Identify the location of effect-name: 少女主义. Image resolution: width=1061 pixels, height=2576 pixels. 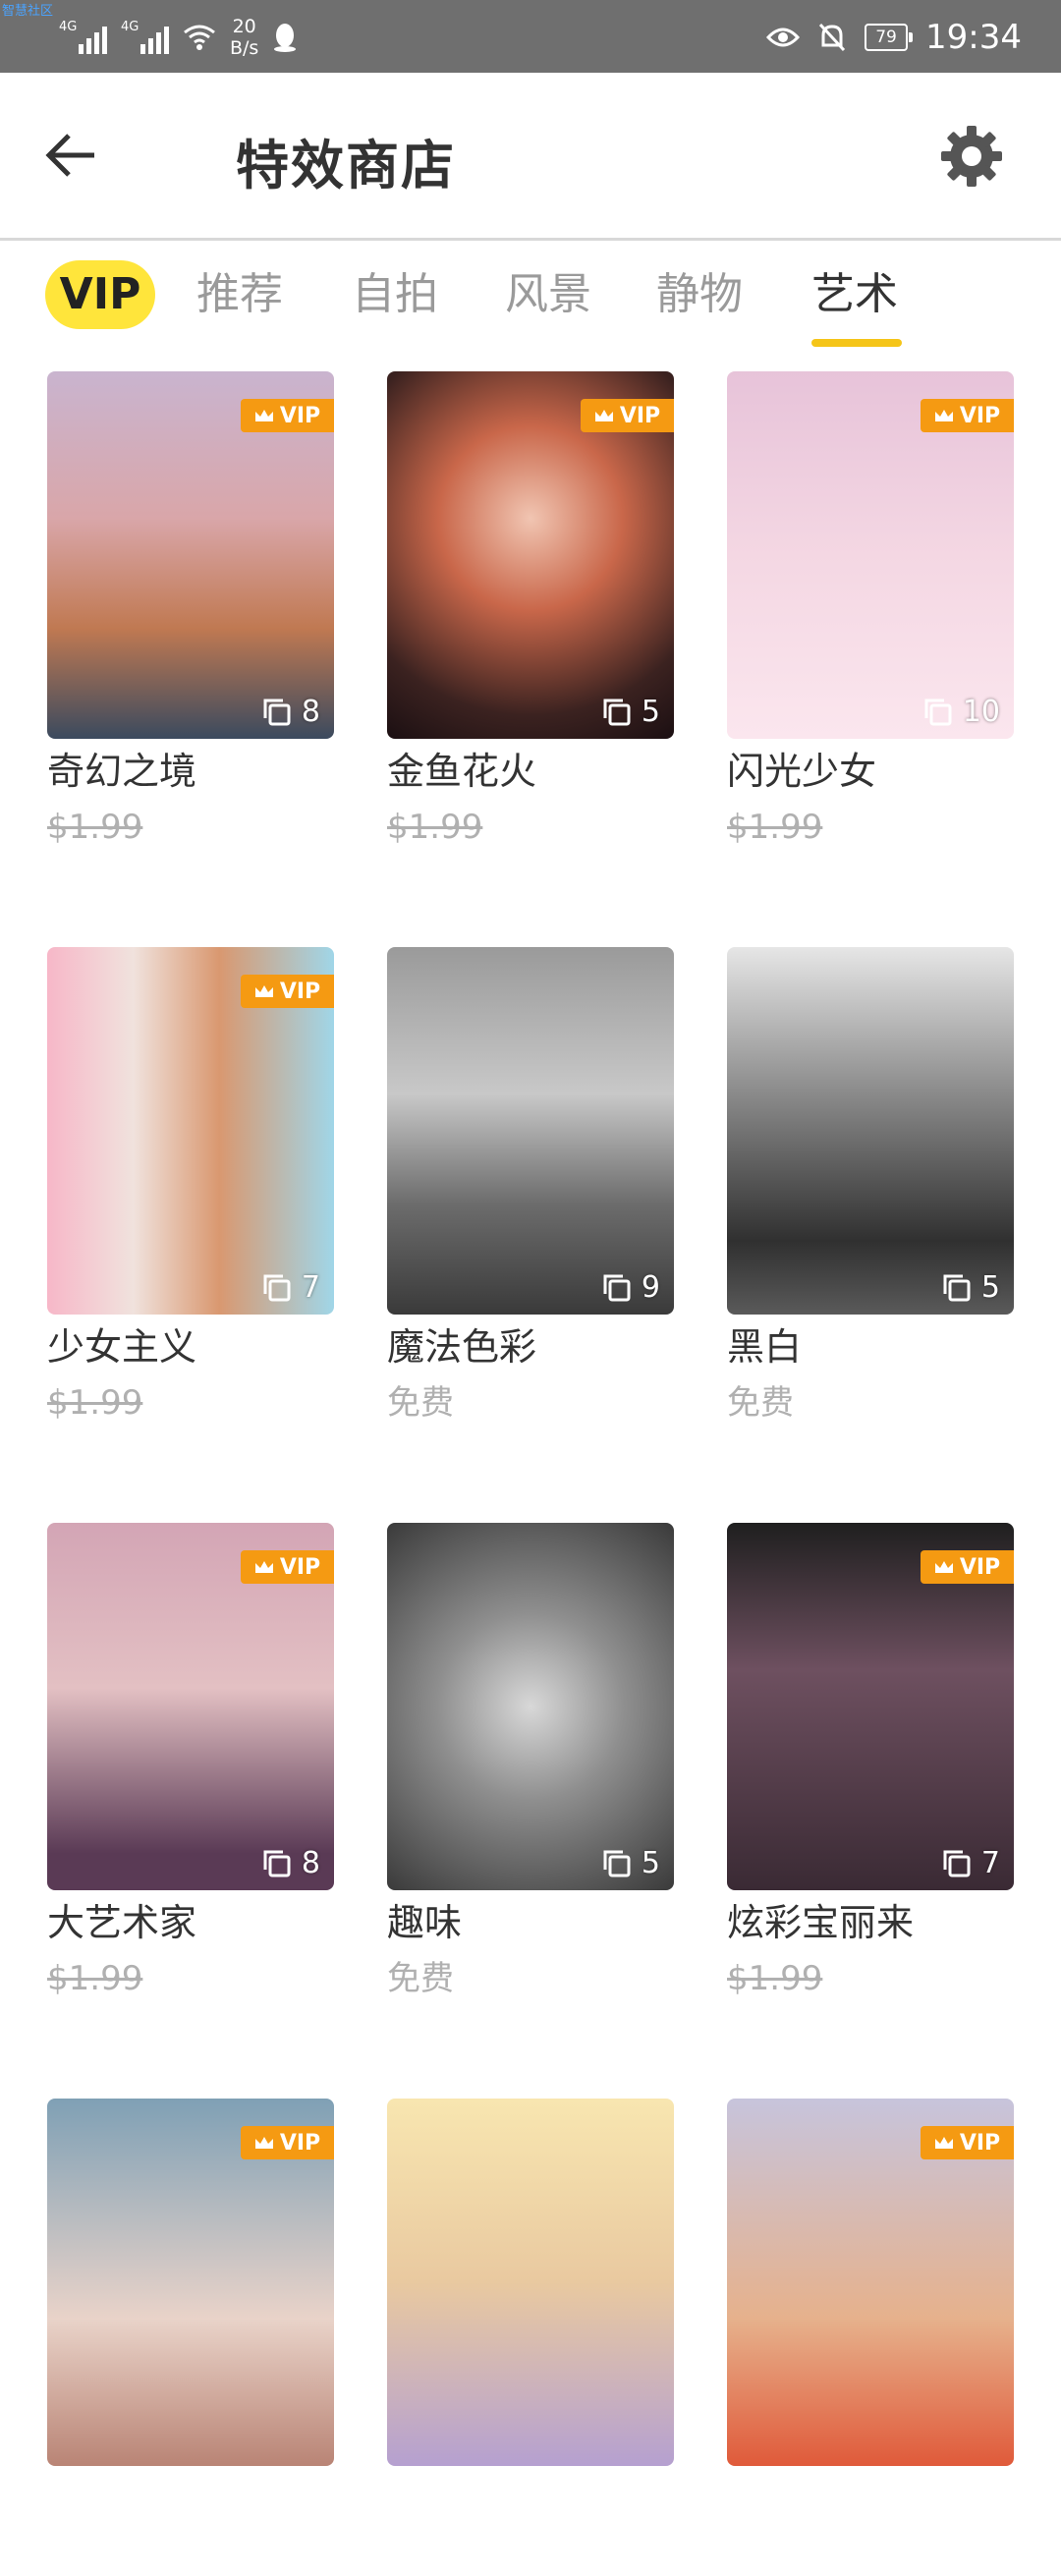
(122, 1347).